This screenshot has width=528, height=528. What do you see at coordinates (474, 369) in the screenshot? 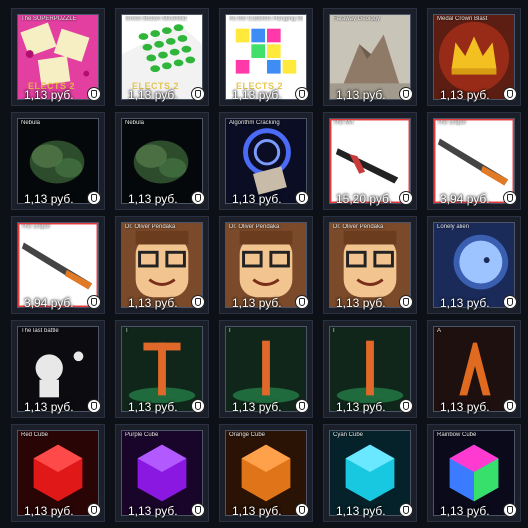
I see `market-card: A 1,13 руб.` at bounding box center [474, 369].